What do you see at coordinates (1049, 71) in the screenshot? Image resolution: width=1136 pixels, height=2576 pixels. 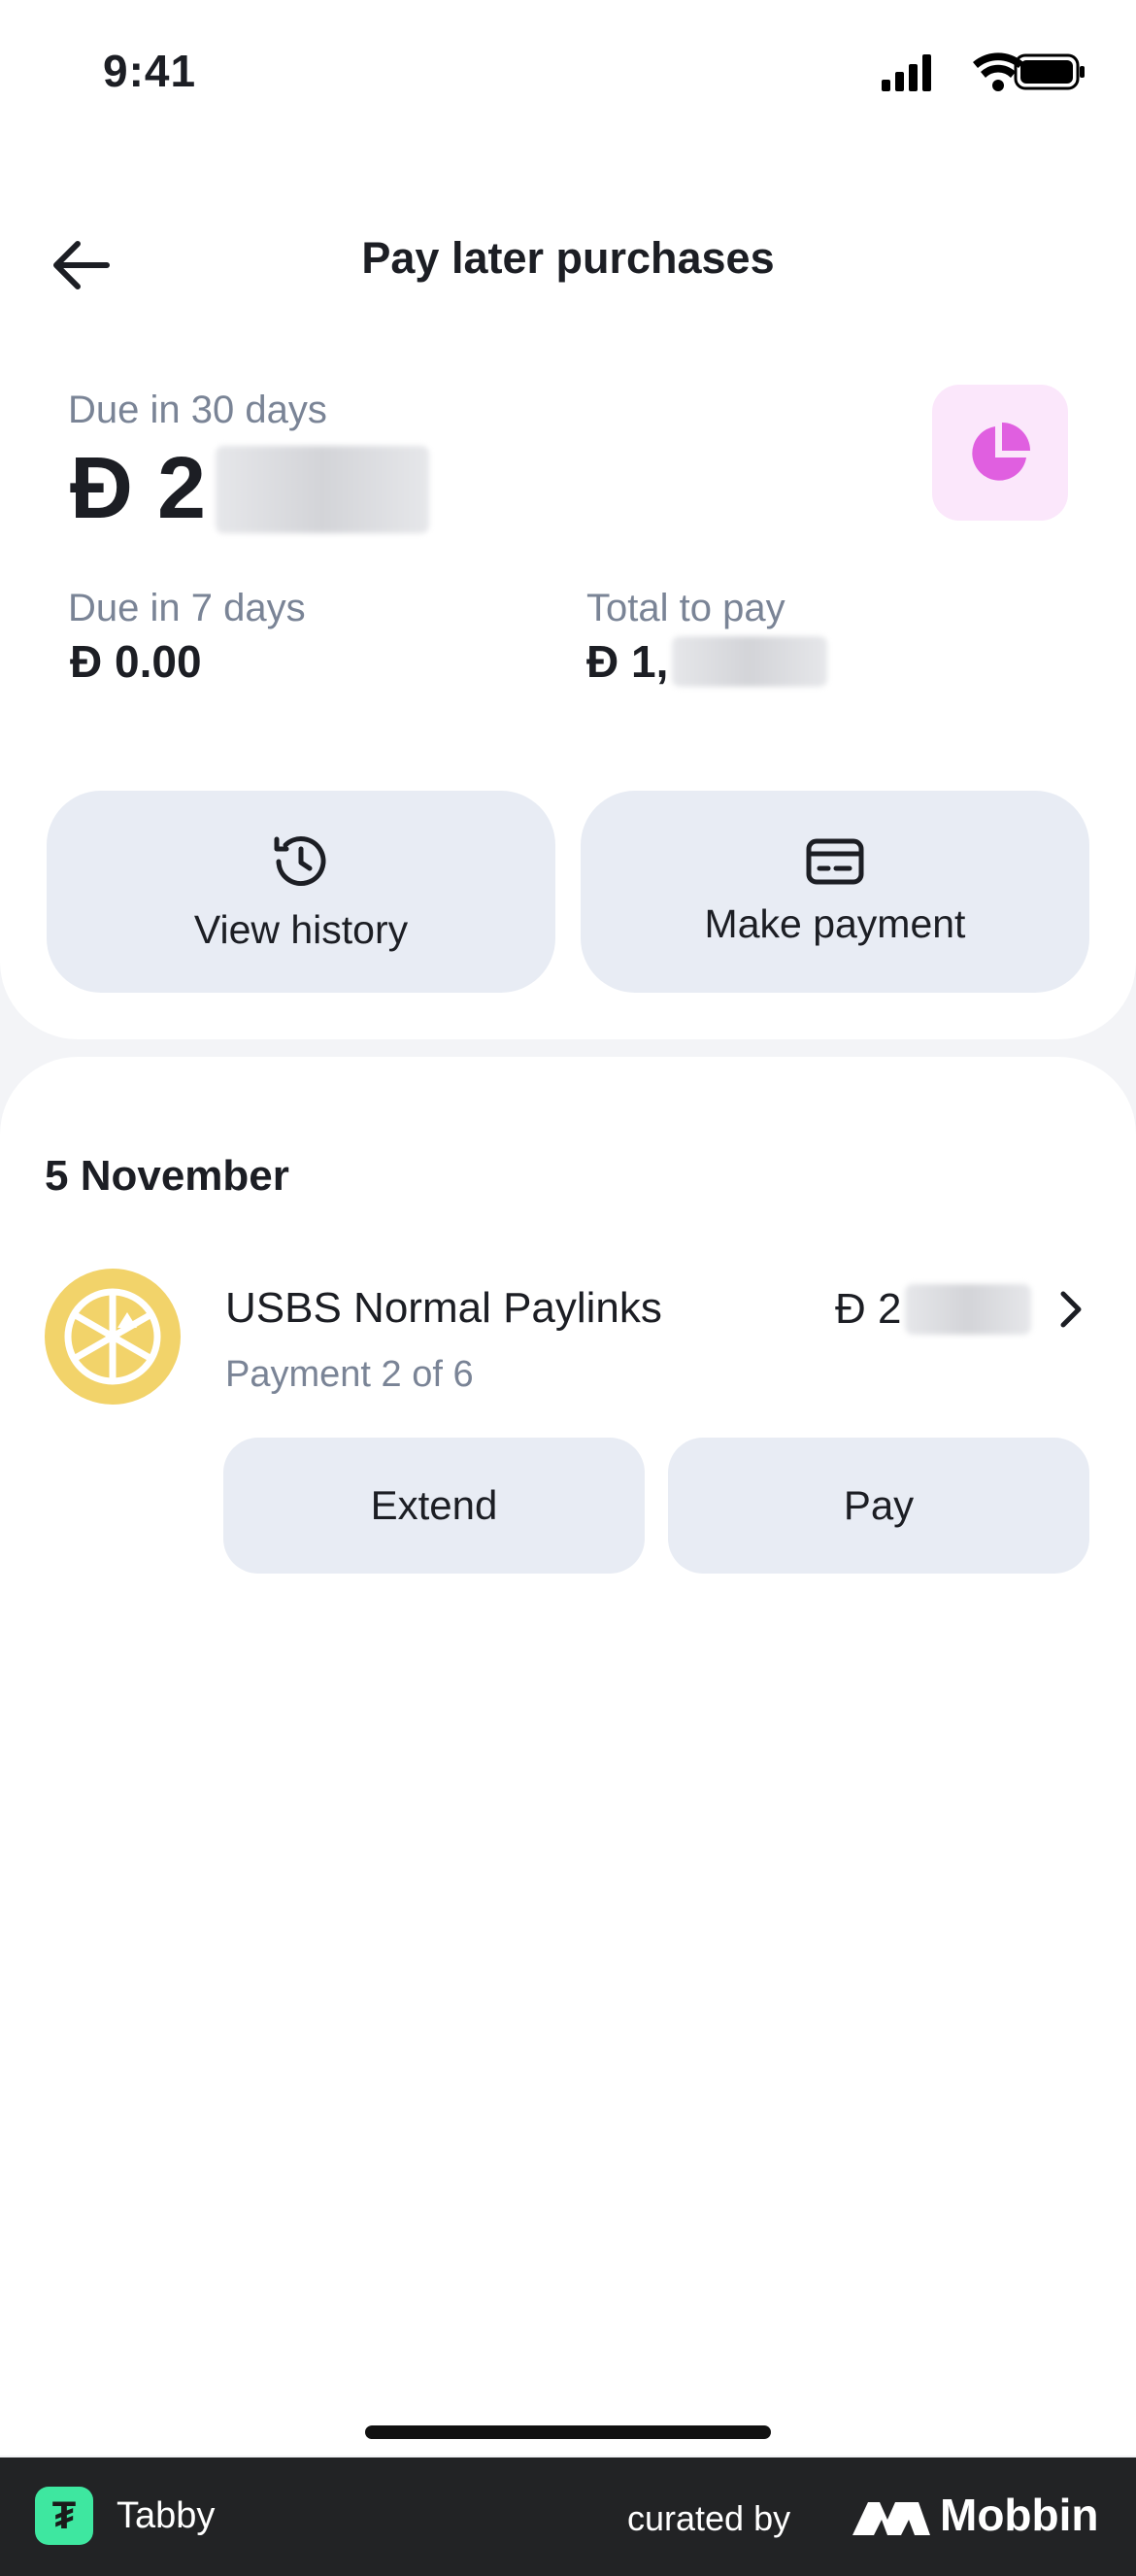 I see `battery-icon` at bounding box center [1049, 71].